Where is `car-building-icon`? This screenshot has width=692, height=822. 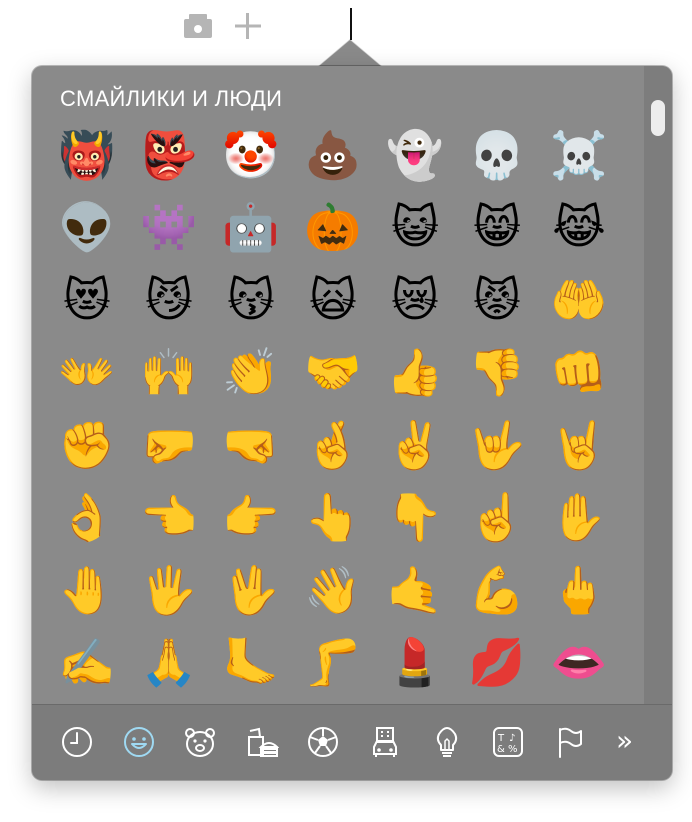
car-building-icon is located at coordinates (385, 742).